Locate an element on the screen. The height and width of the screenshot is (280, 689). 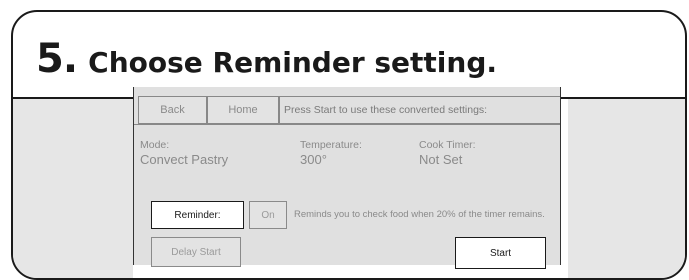
cook-timer-label: Cook Timer: is located at coordinates (447, 145).